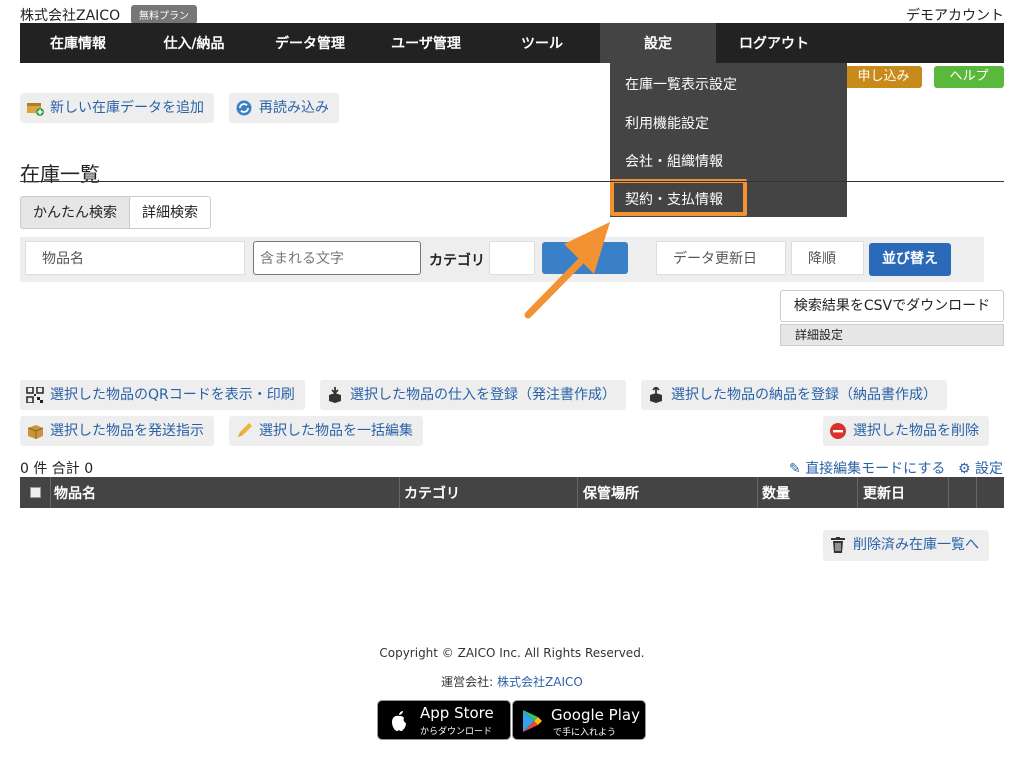 Image resolution: width=1024 pixels, height=768 pixels. I want to click on tab-easy-search: かんたん検索, so click(75, 212).